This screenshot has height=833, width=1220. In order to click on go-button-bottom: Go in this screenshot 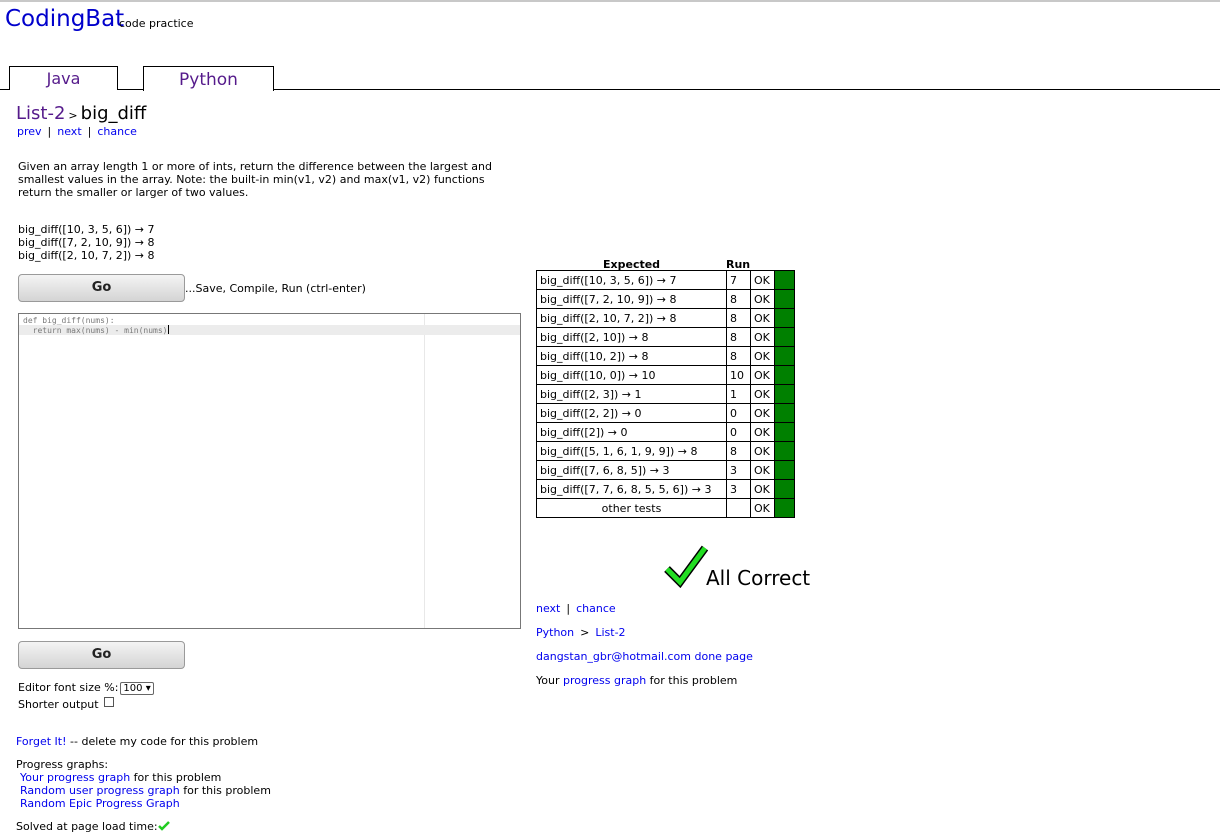, I will do `click(101, 655)`.